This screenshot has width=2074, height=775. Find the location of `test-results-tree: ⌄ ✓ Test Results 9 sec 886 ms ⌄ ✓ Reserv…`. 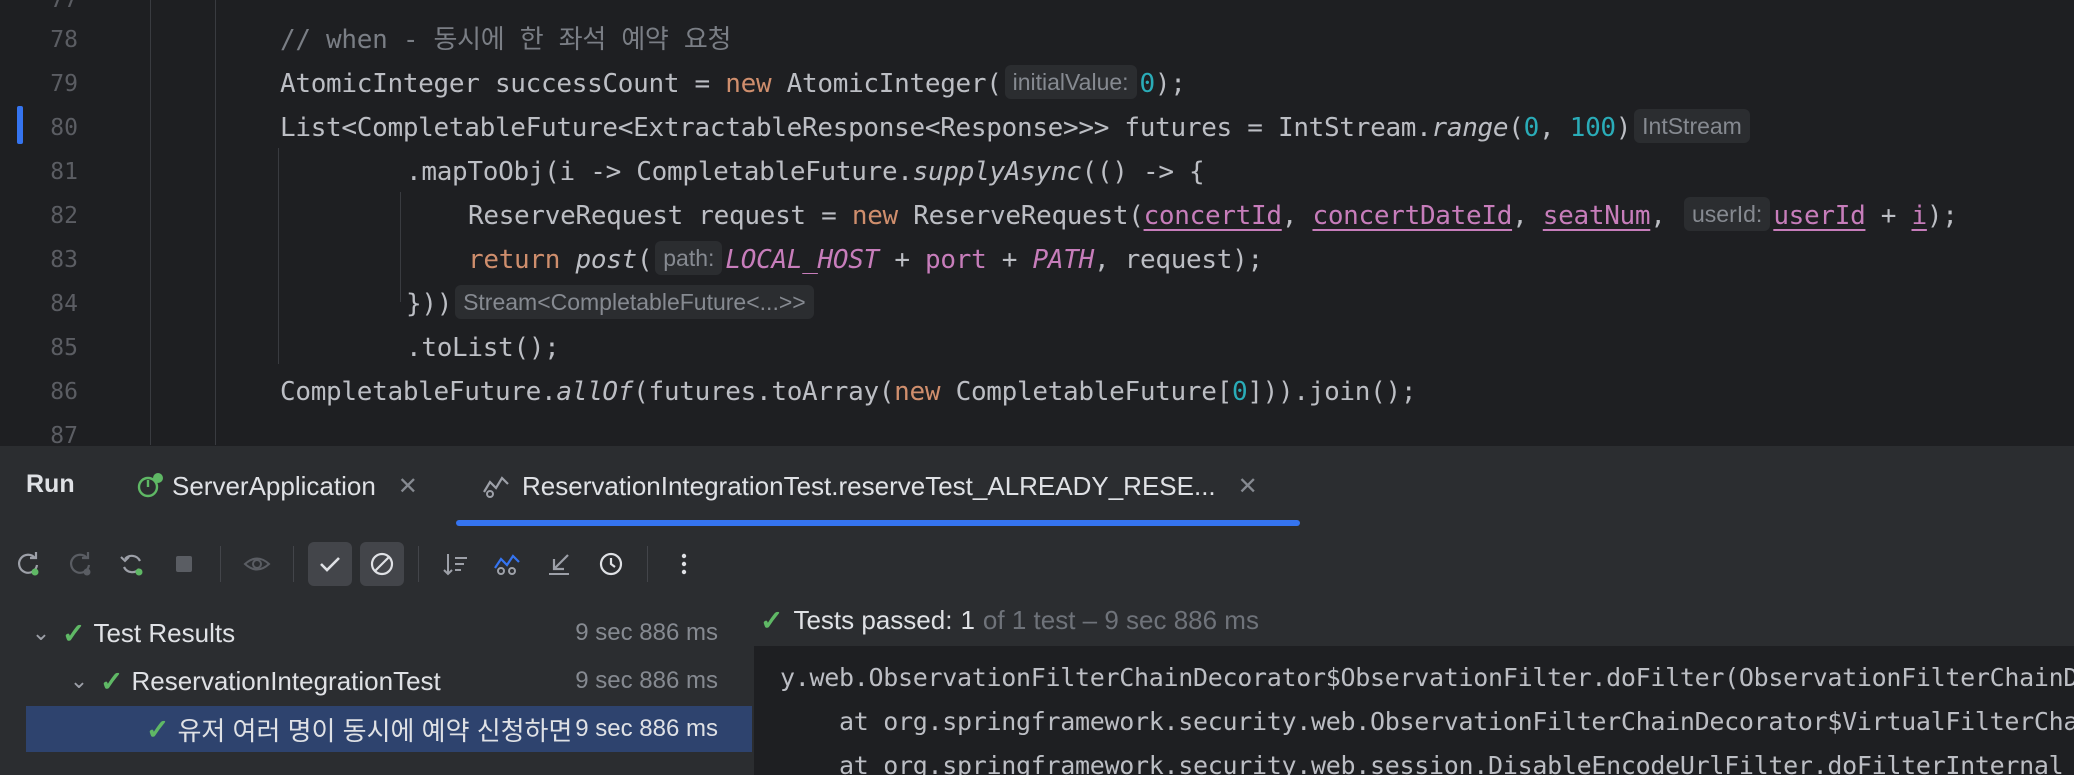

test-results-tree: ⌄ ✓ Test Results 9 sec 886 ms ⌄ ✓ Reserv… is located at coordinates (376, 688).